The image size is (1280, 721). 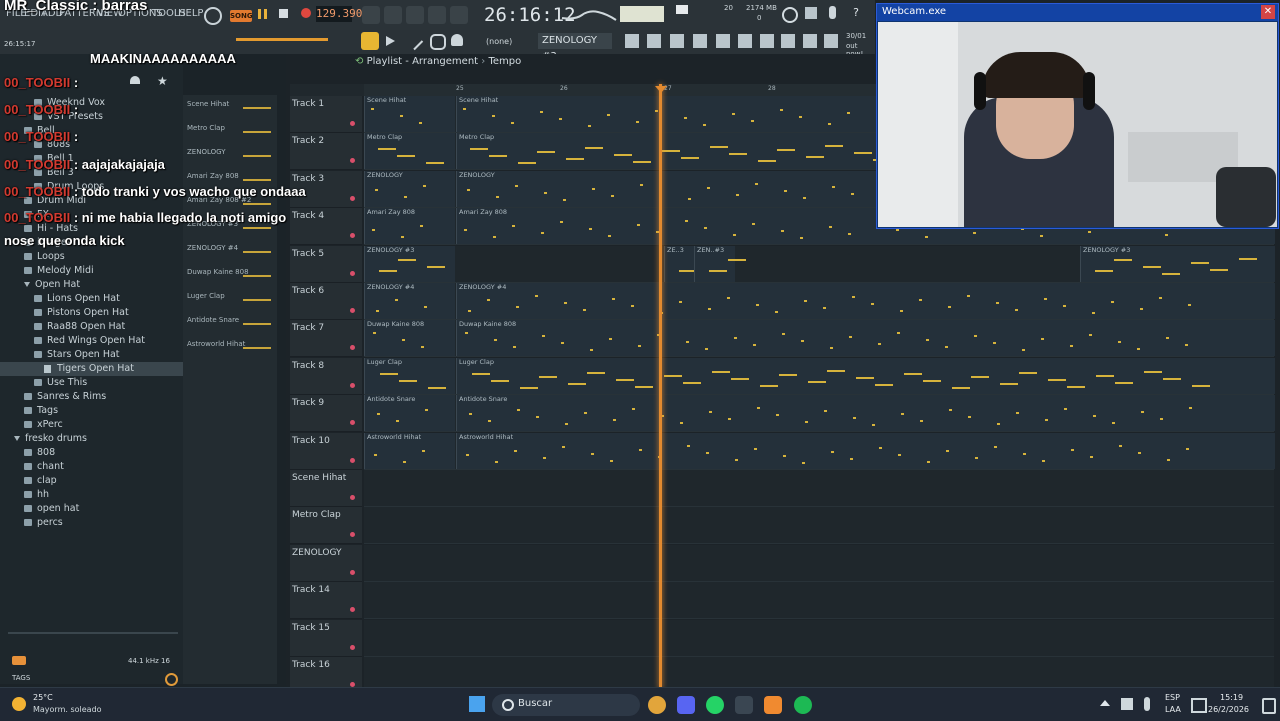 I want to click on track-lane: ZENOLOGY #3 ZE..3 ZEN..#3 ZENOLOGY #3, so click(x=819, y=264).